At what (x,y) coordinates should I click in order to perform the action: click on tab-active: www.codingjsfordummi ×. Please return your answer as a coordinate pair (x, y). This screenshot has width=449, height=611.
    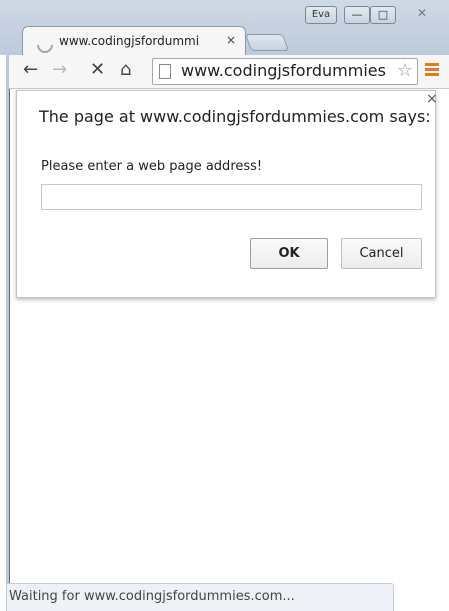
    Looking at the image, I should click on (134, 41).